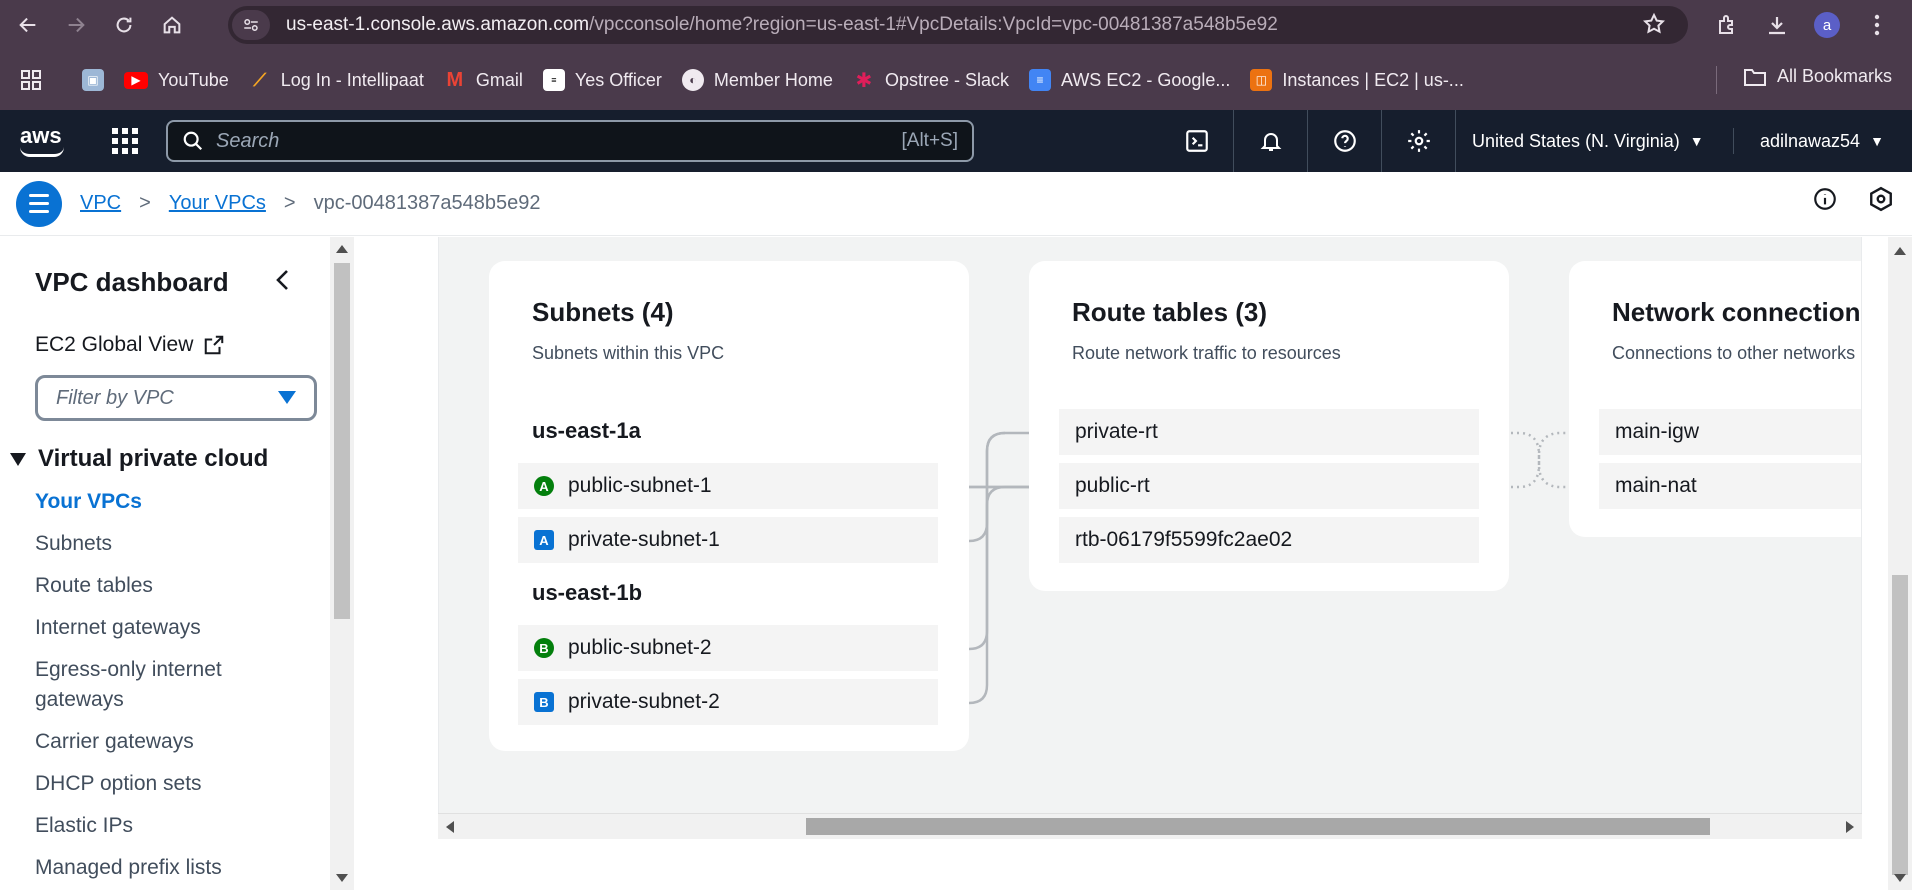  I want to click on collapse-sidebar-icon, so click(283, 282).